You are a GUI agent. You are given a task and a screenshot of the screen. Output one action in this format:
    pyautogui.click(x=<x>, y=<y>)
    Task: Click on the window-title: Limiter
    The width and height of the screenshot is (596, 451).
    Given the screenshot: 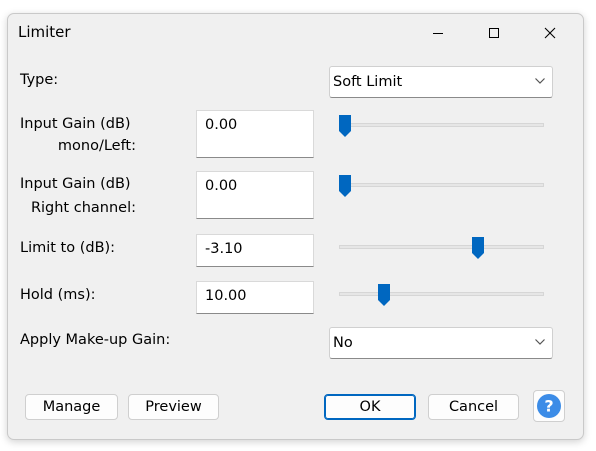 What is the action you would take?
    pyautogui.click(x=44, y=32)
    